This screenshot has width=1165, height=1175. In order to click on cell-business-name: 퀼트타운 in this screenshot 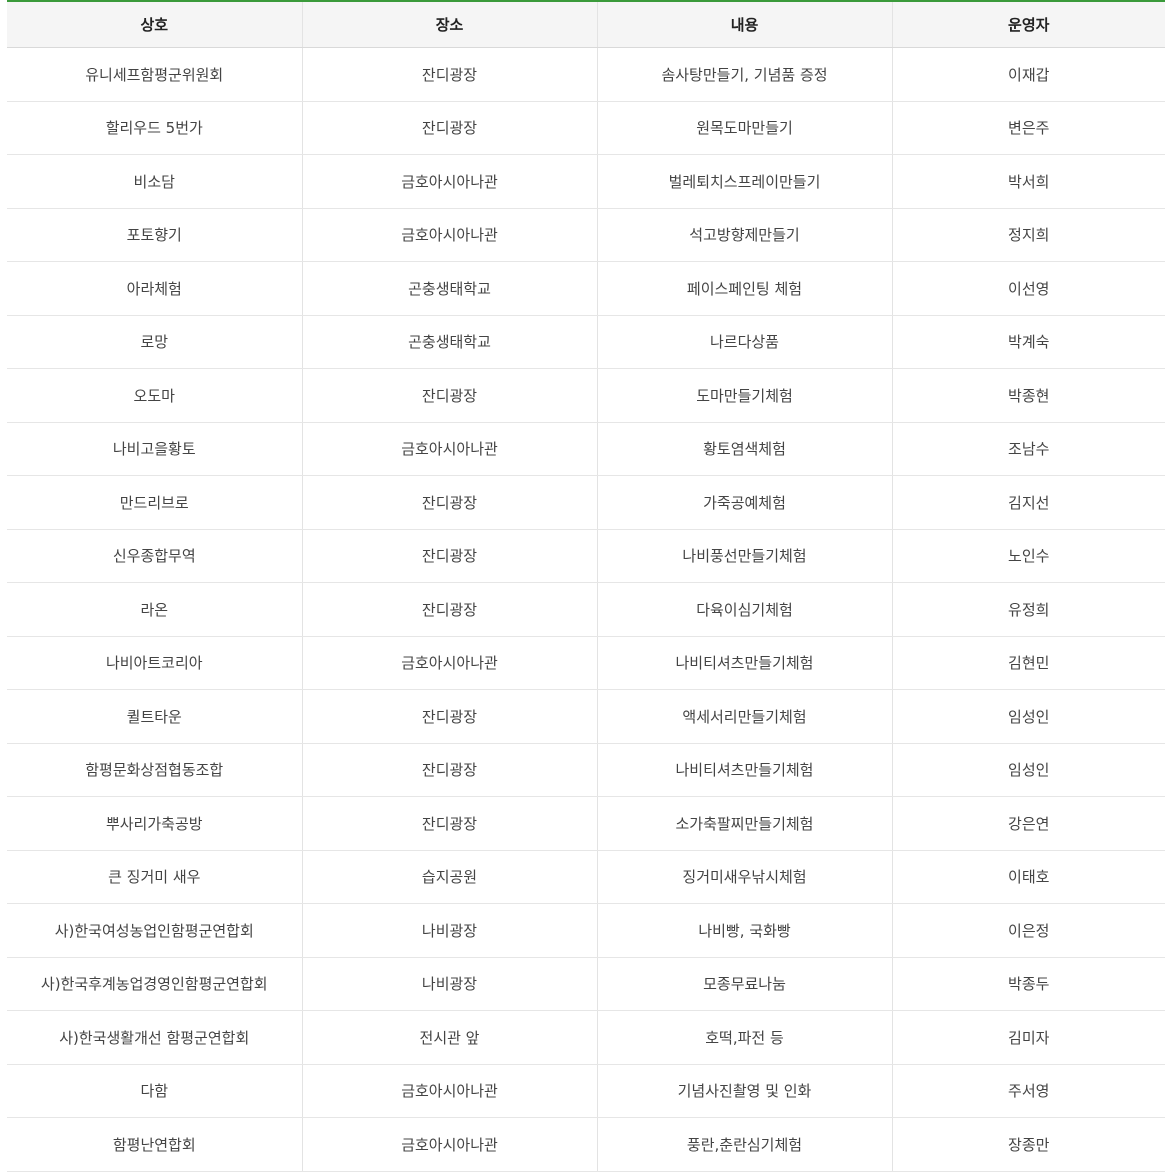, I will do `click(155, 716)`.